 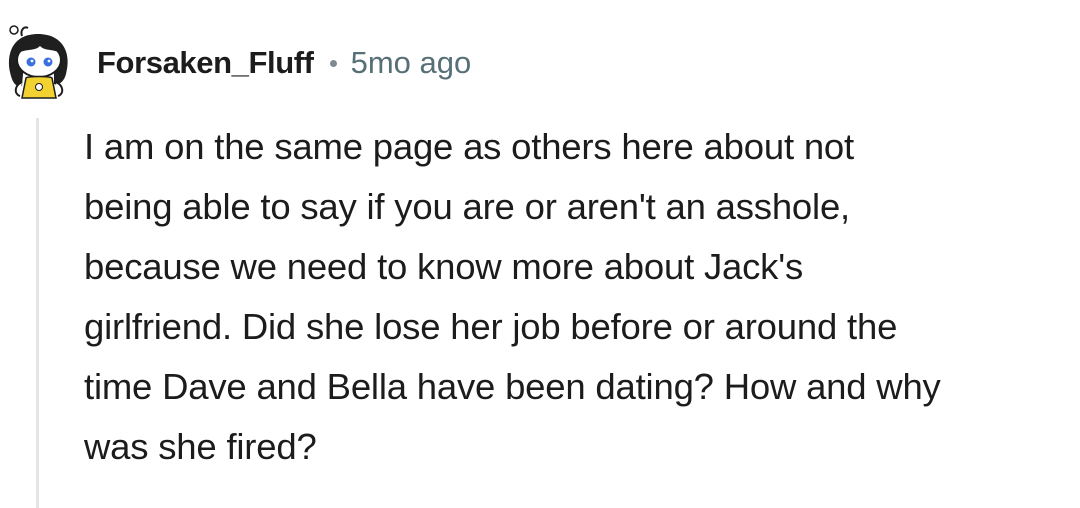 I want to click on user-avatar, so click(x=39, y=61).